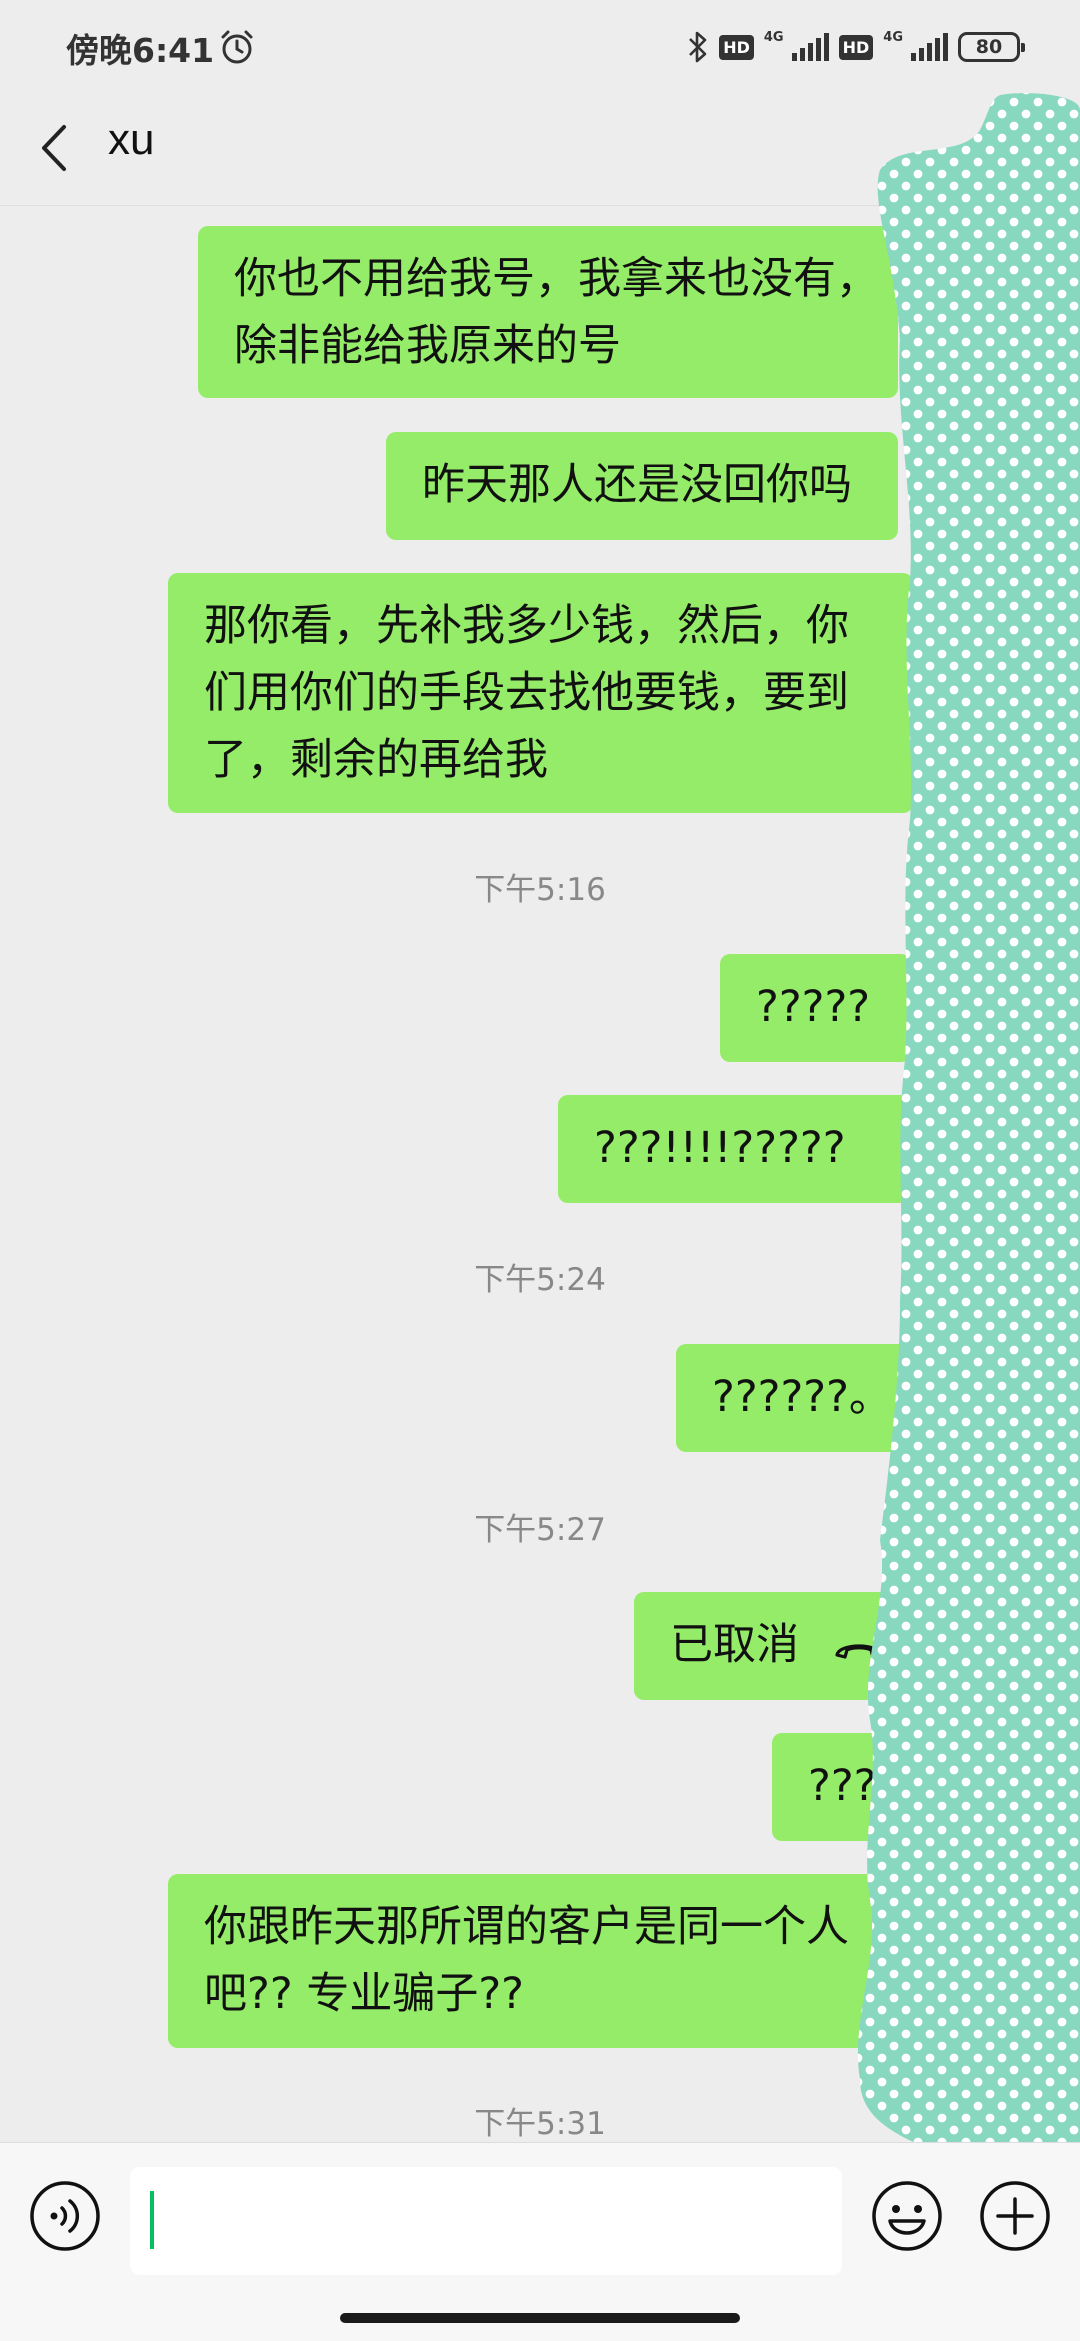 The image size is (1080, 2341). What do you see at coordinates (734, 1645) in the screenshot?
I see `message-text: 已取消` at bounding box center [734, 1645].